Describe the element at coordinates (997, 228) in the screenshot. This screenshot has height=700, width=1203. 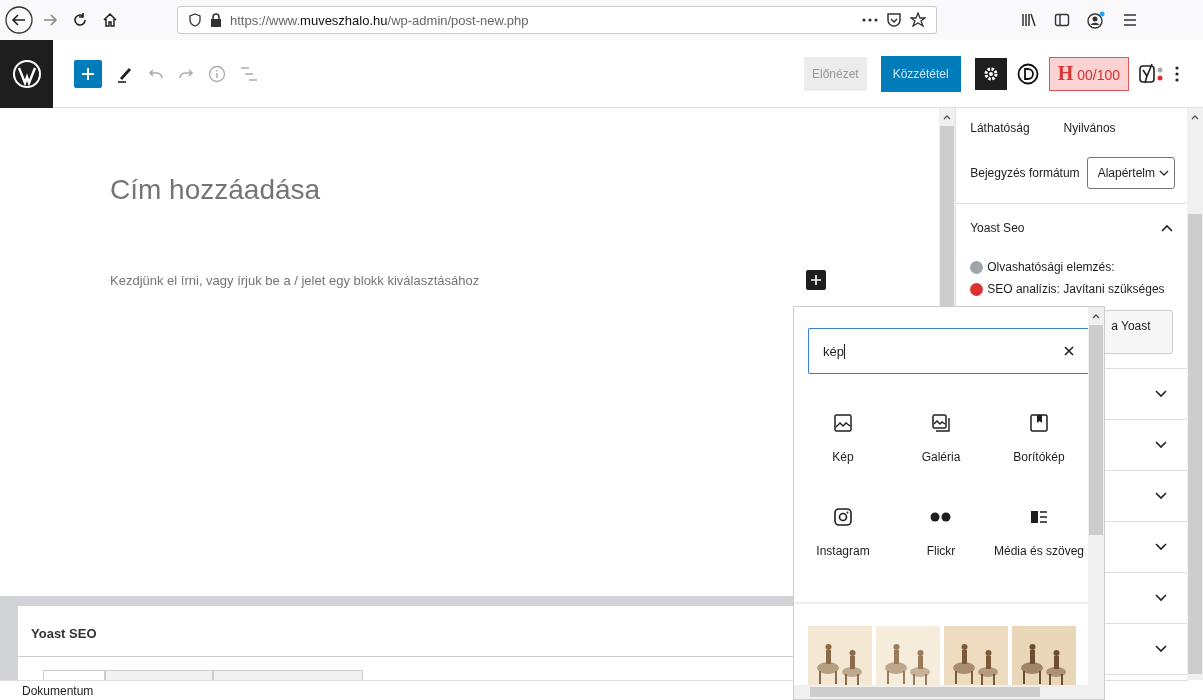
I see `section-title: Yoast Seo` at that location.